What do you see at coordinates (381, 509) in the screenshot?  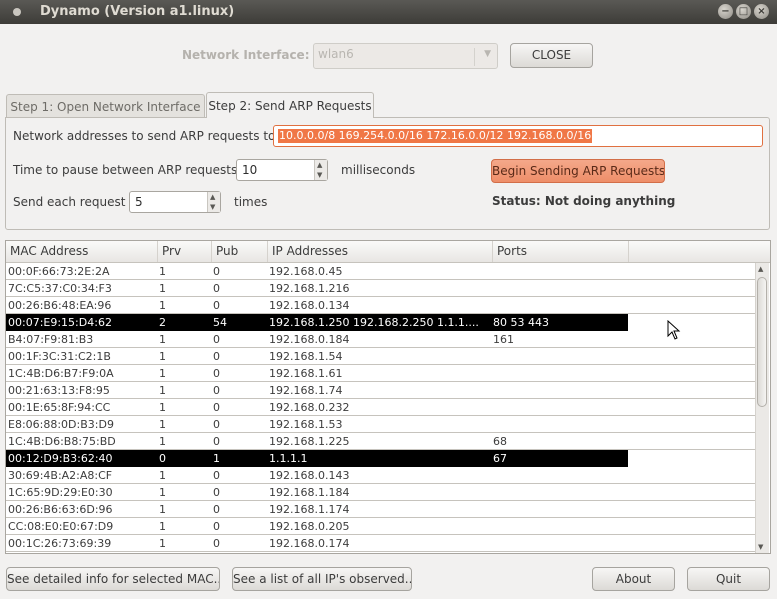 I see `table-row: 00:26:B6:63:6D:96 1 0 192.168.1.174` at bounding box center [381, 509].